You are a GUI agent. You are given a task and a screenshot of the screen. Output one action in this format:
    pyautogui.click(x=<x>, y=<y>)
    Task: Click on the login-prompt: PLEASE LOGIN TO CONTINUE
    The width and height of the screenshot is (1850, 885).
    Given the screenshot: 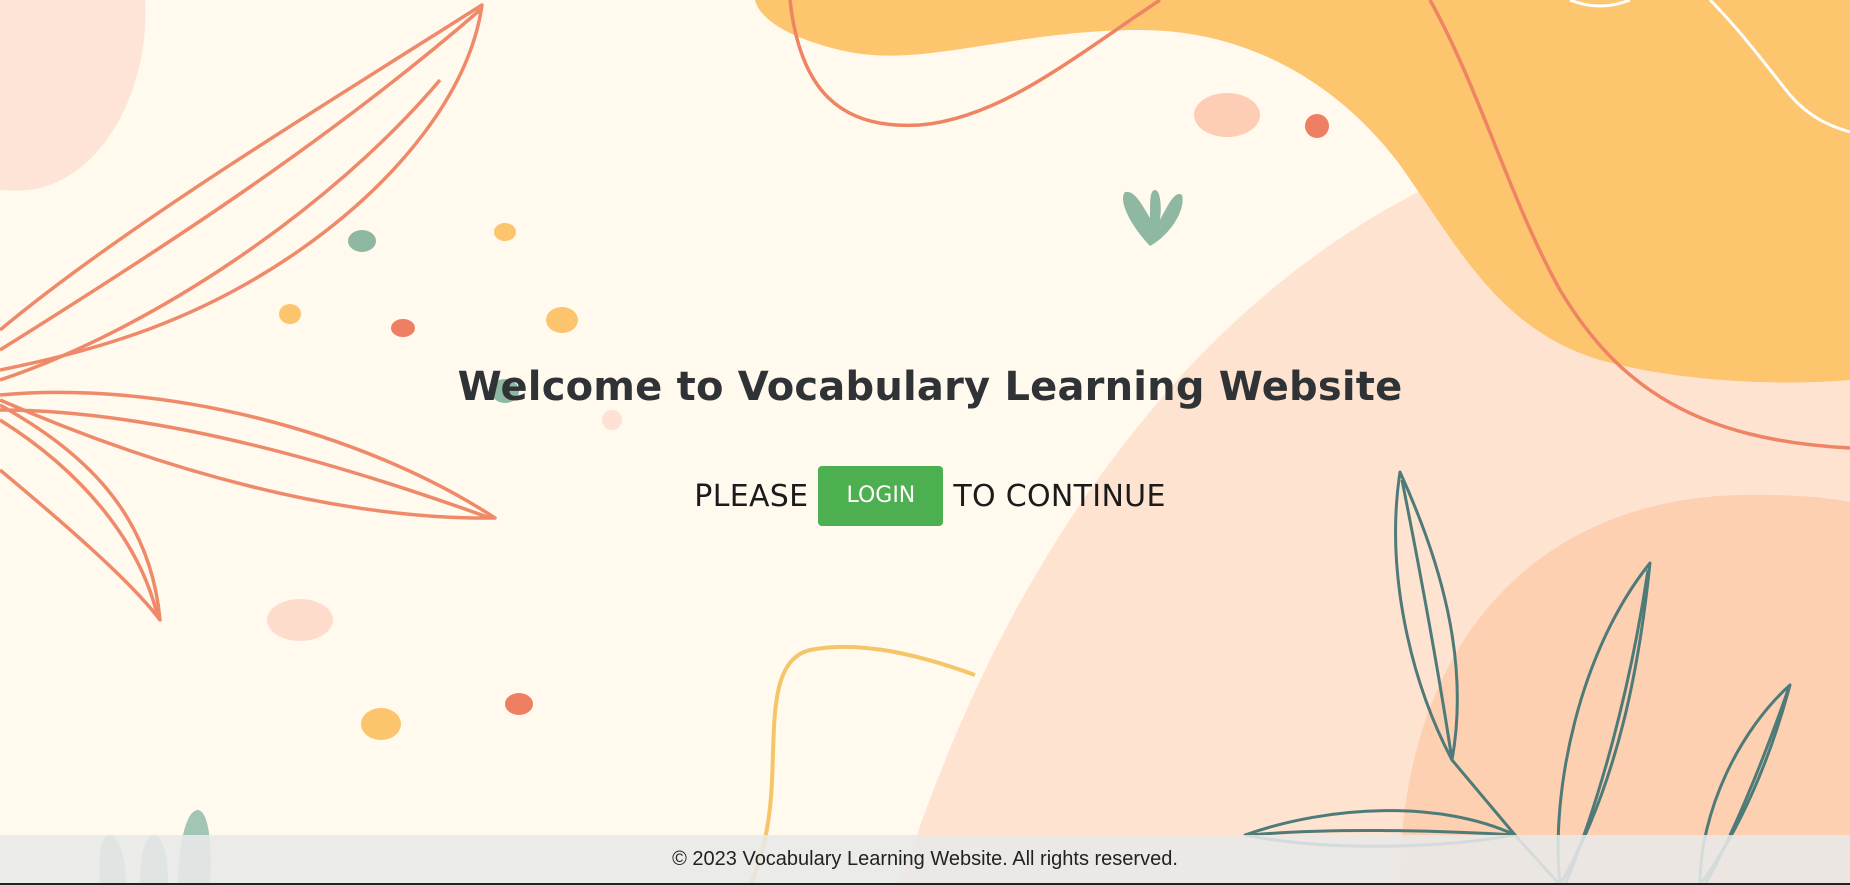 What is the action you would take?
    pyautogui.click(x=925, y=496)
    